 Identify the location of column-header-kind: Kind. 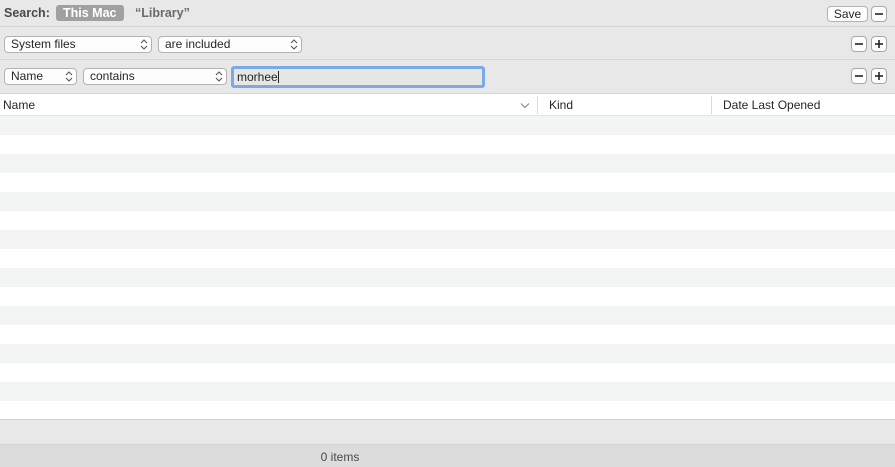
(561, 105).